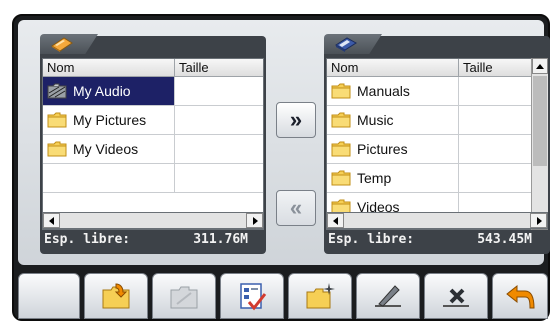 This screenshot has height=321, width=558. I want to click on right-row-name-cell: Temp, so click(393, 178).